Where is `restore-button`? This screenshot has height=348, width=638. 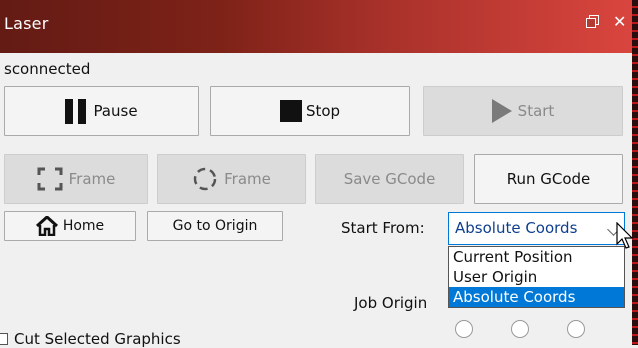
restore-button is located at coordinates (592, 21).